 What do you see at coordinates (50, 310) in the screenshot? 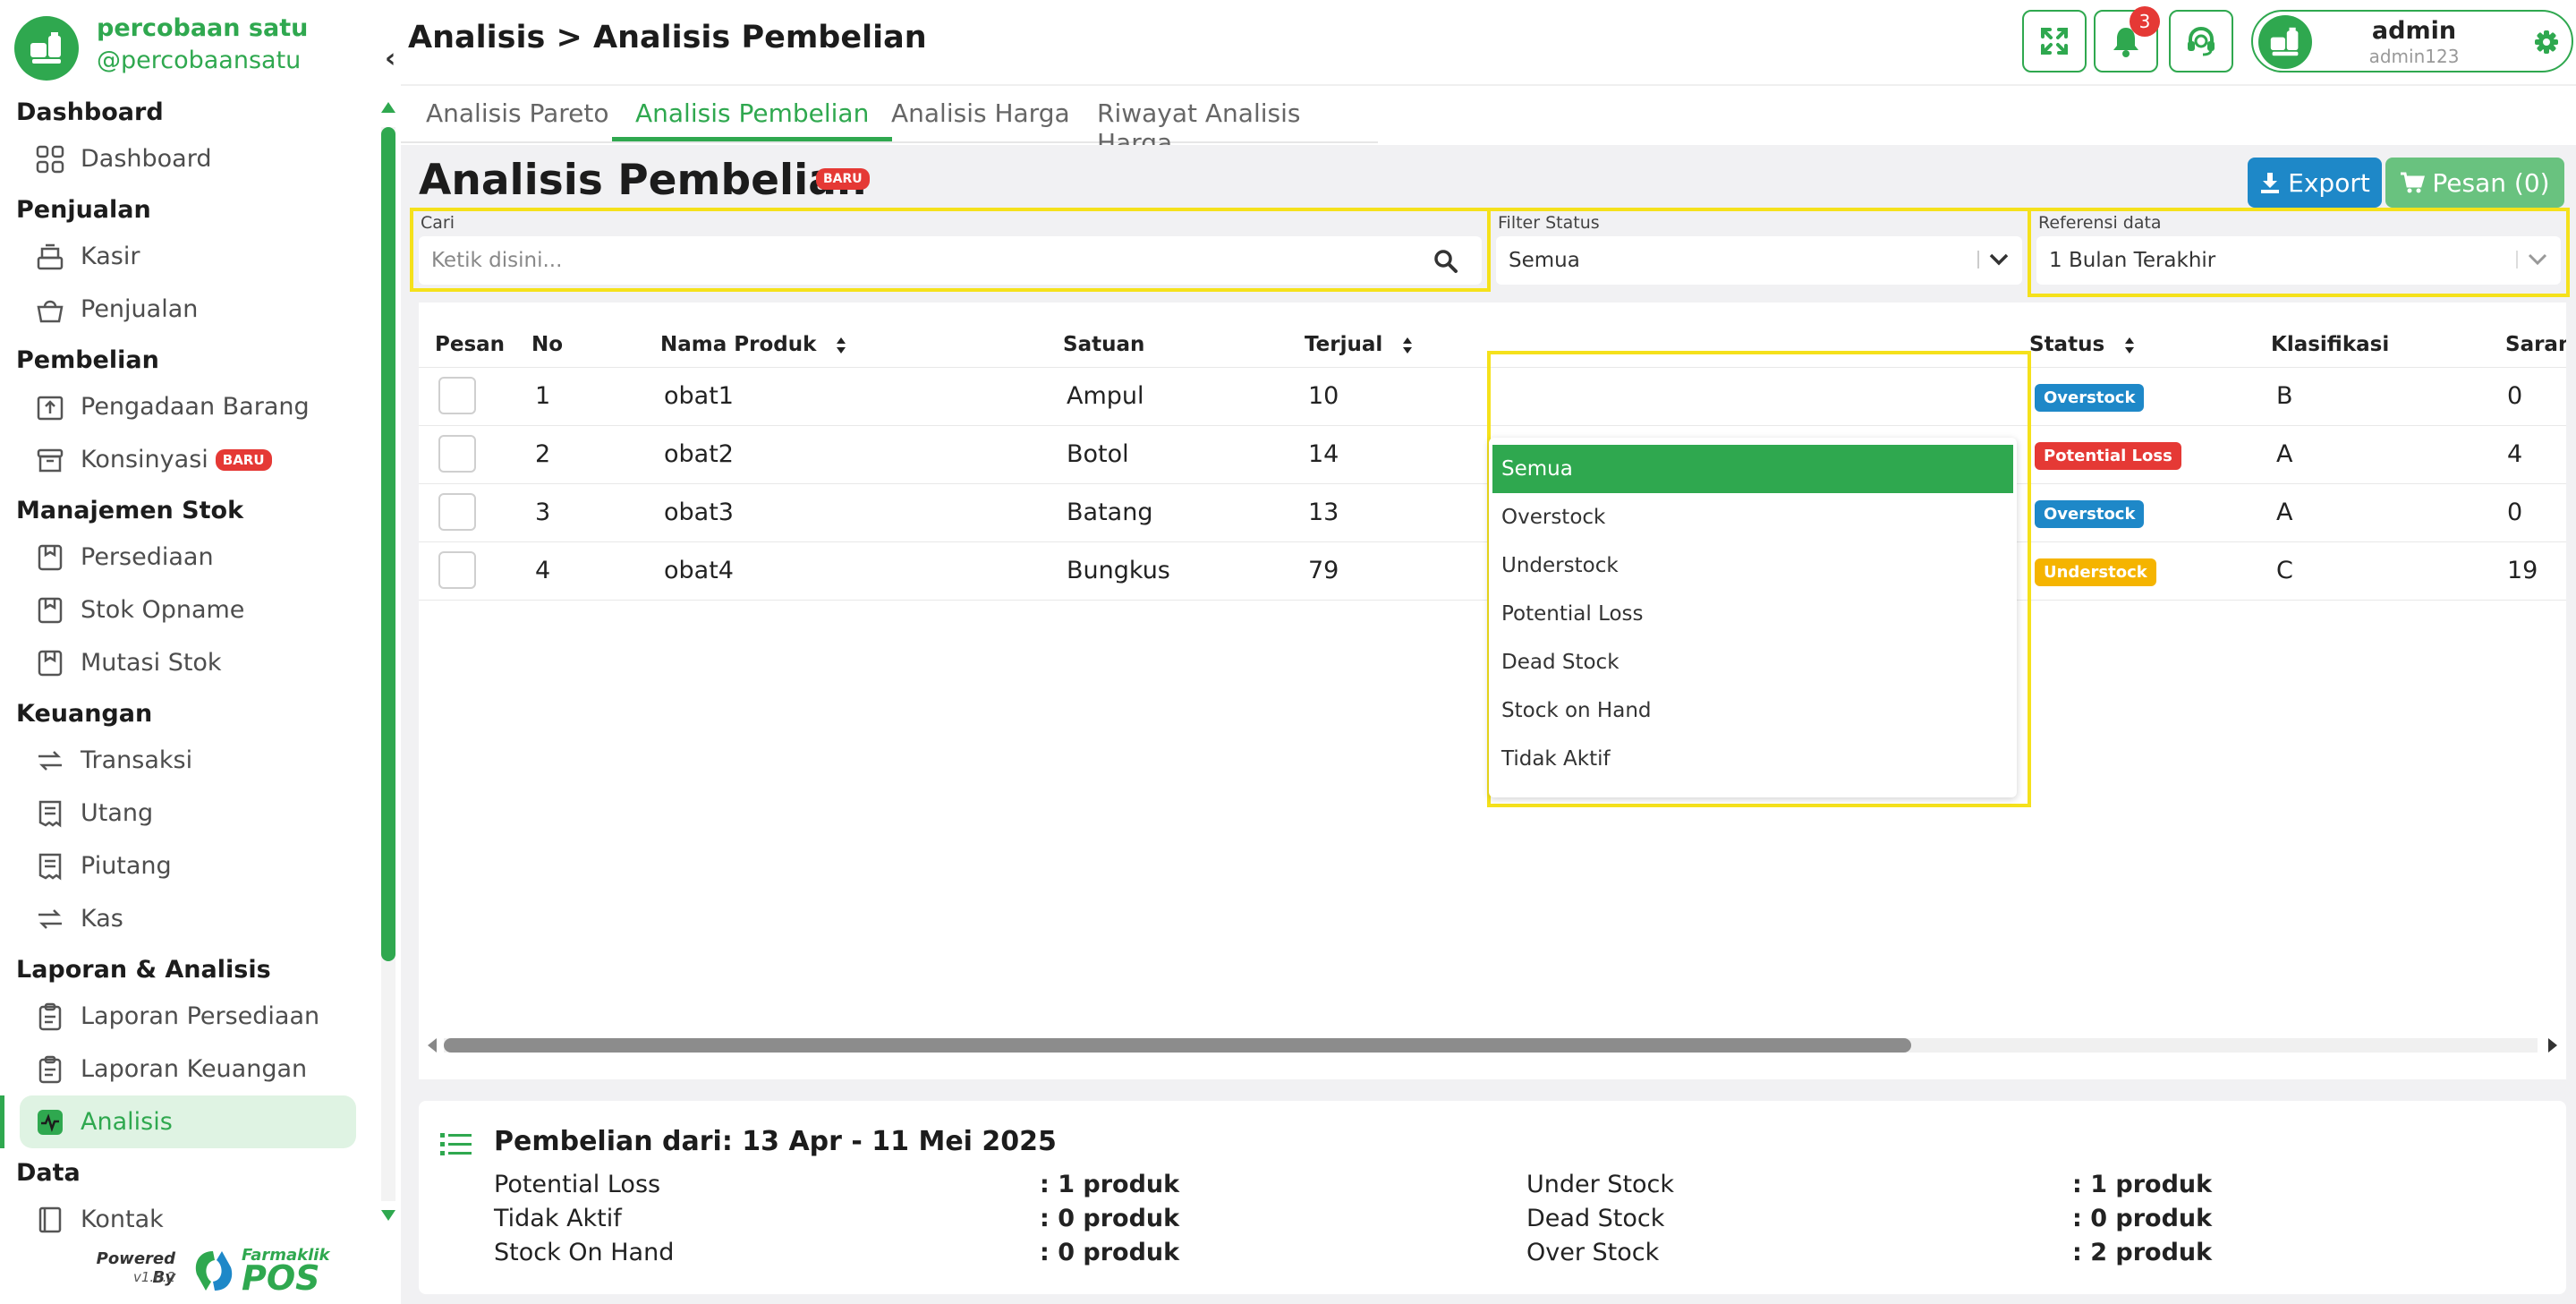
I see `basket-icon` at bounding box center [50, 310].